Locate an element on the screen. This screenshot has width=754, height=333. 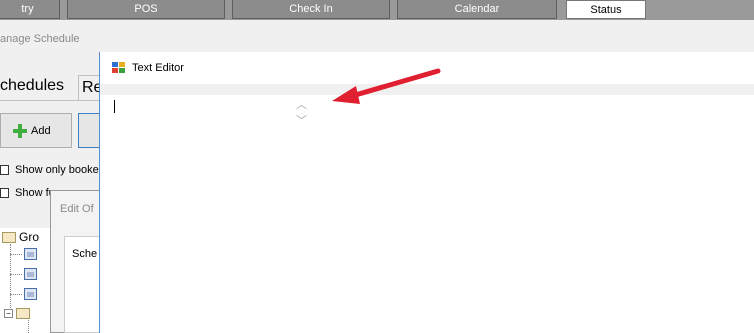
nav-entry-button: try is located at coordinates (30, 9).